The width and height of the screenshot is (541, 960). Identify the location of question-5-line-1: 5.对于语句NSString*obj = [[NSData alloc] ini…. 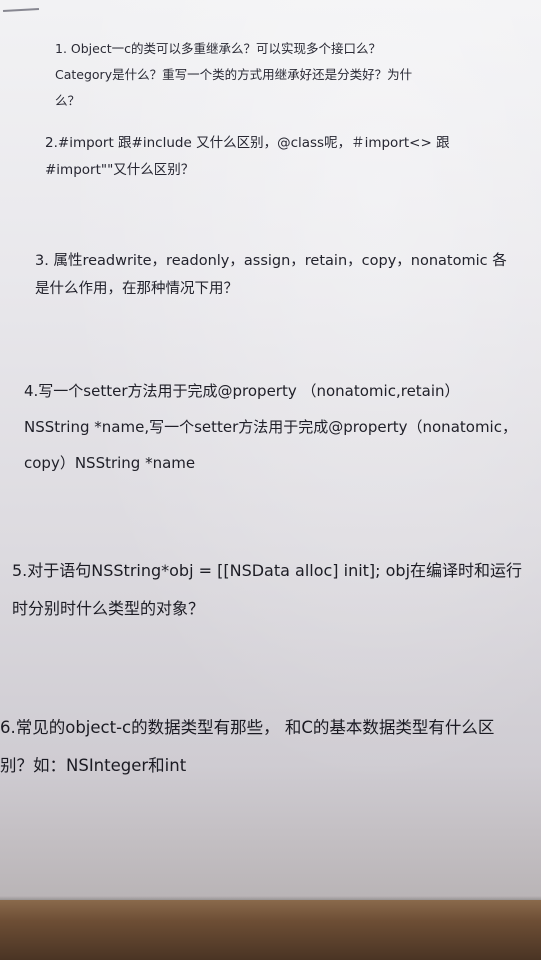
(267, 570).